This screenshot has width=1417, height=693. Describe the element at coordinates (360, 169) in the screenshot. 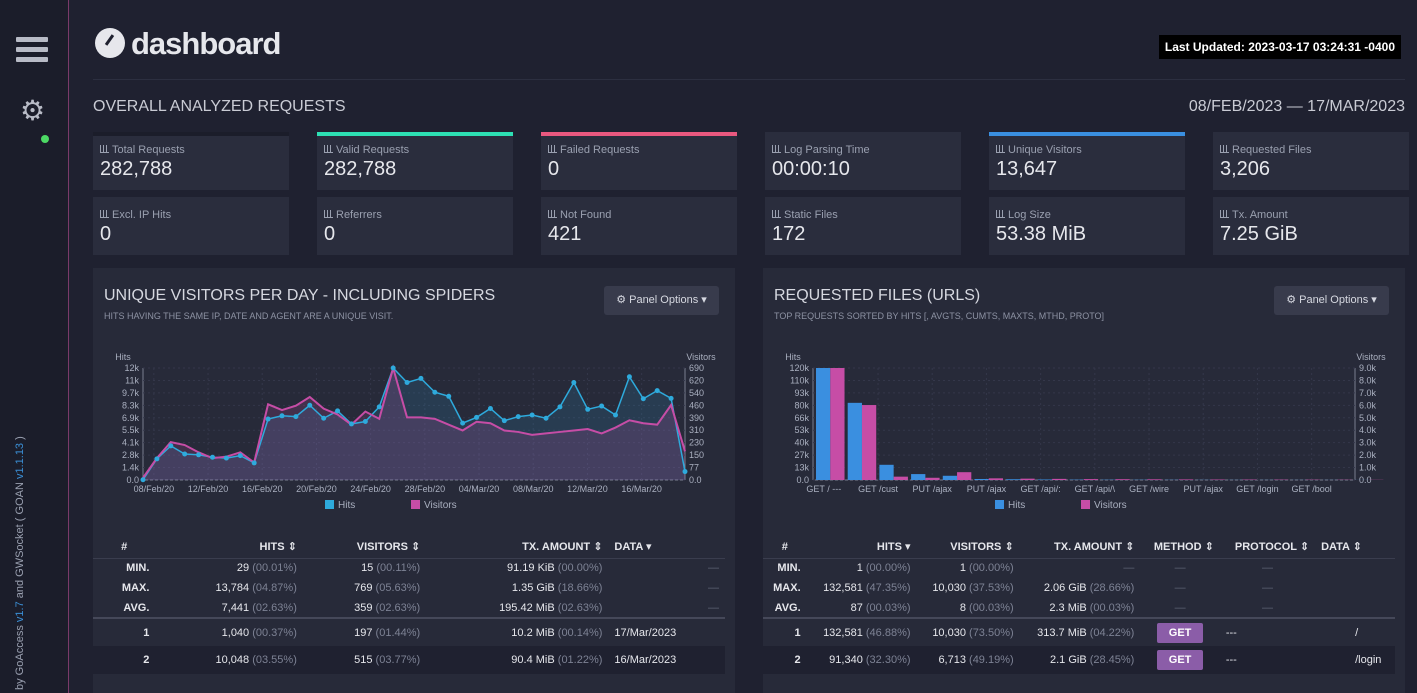

I see `metric-value: 282,788` at that location.